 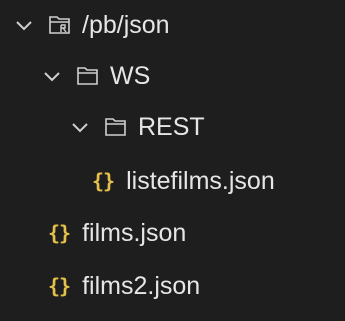 I want to click on tree-item-label: REST, so click(x=171, y=126).